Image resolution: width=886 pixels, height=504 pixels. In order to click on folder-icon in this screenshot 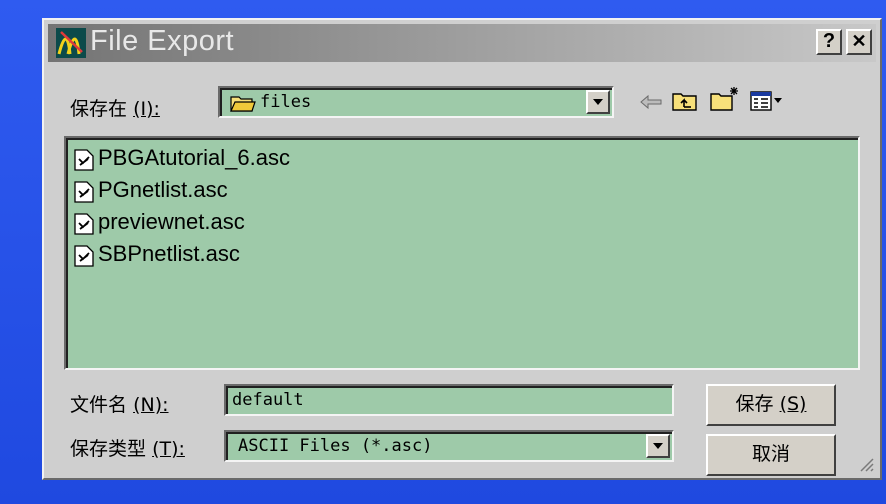, I will do `click(243, 104)`.